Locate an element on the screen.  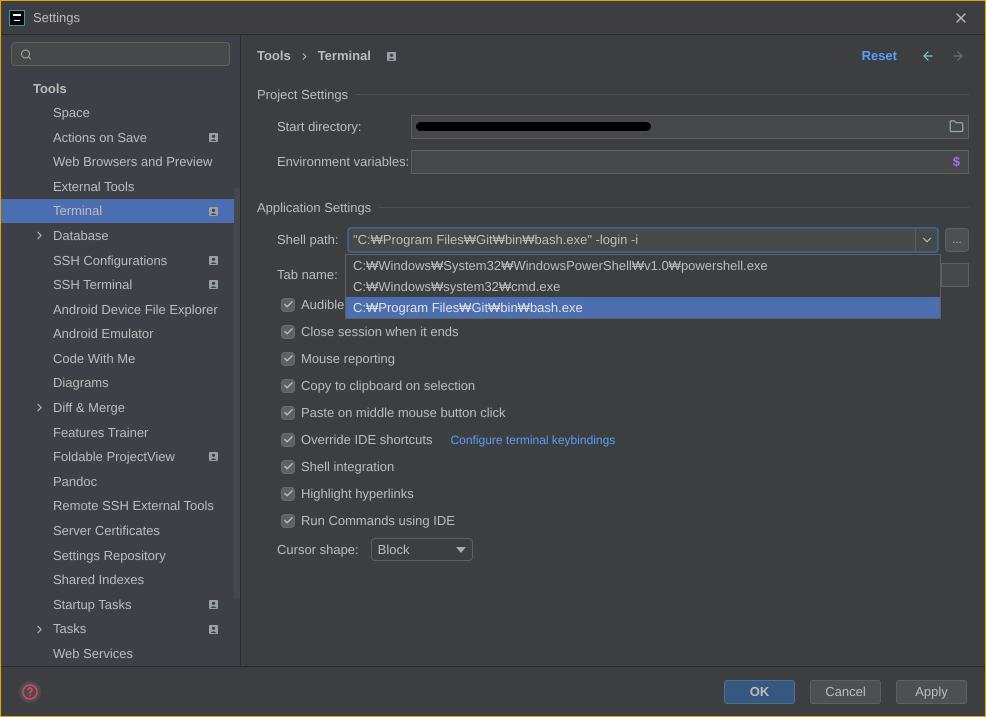
checkbox-label: Audible is located at coordinates (322, 305).